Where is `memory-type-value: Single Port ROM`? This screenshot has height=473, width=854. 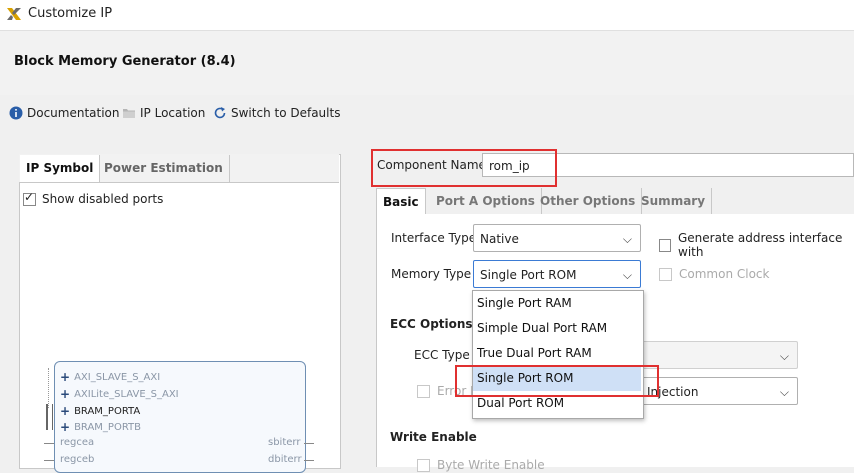
memory-type-value: Single Port ROM is located at coordinates (528, 275).